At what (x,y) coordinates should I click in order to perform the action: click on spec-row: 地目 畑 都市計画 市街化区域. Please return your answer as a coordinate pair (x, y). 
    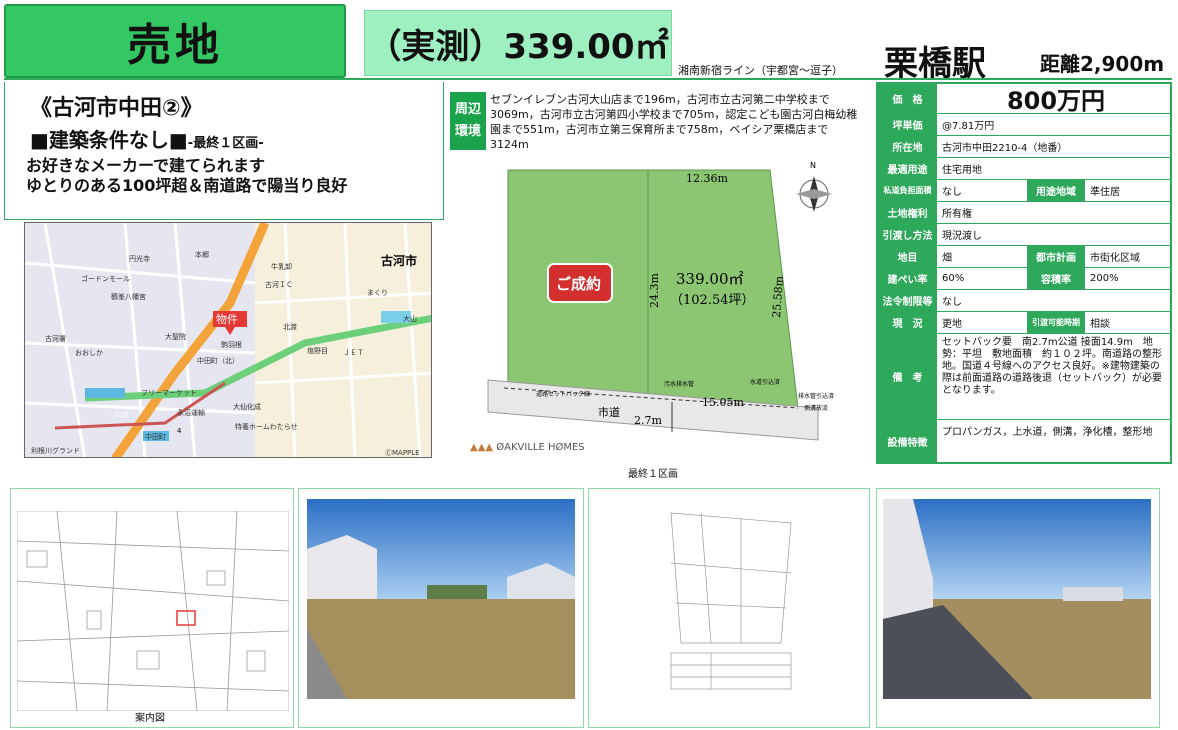
    Looking at the image, I should click on (1024, 257).